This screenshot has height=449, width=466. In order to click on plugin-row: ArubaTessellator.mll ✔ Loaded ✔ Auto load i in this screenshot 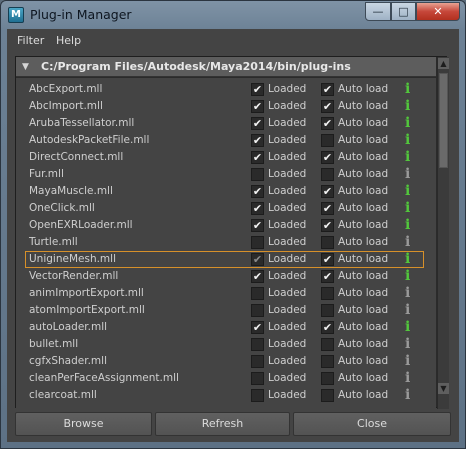, I will do `click(226, 123)`.